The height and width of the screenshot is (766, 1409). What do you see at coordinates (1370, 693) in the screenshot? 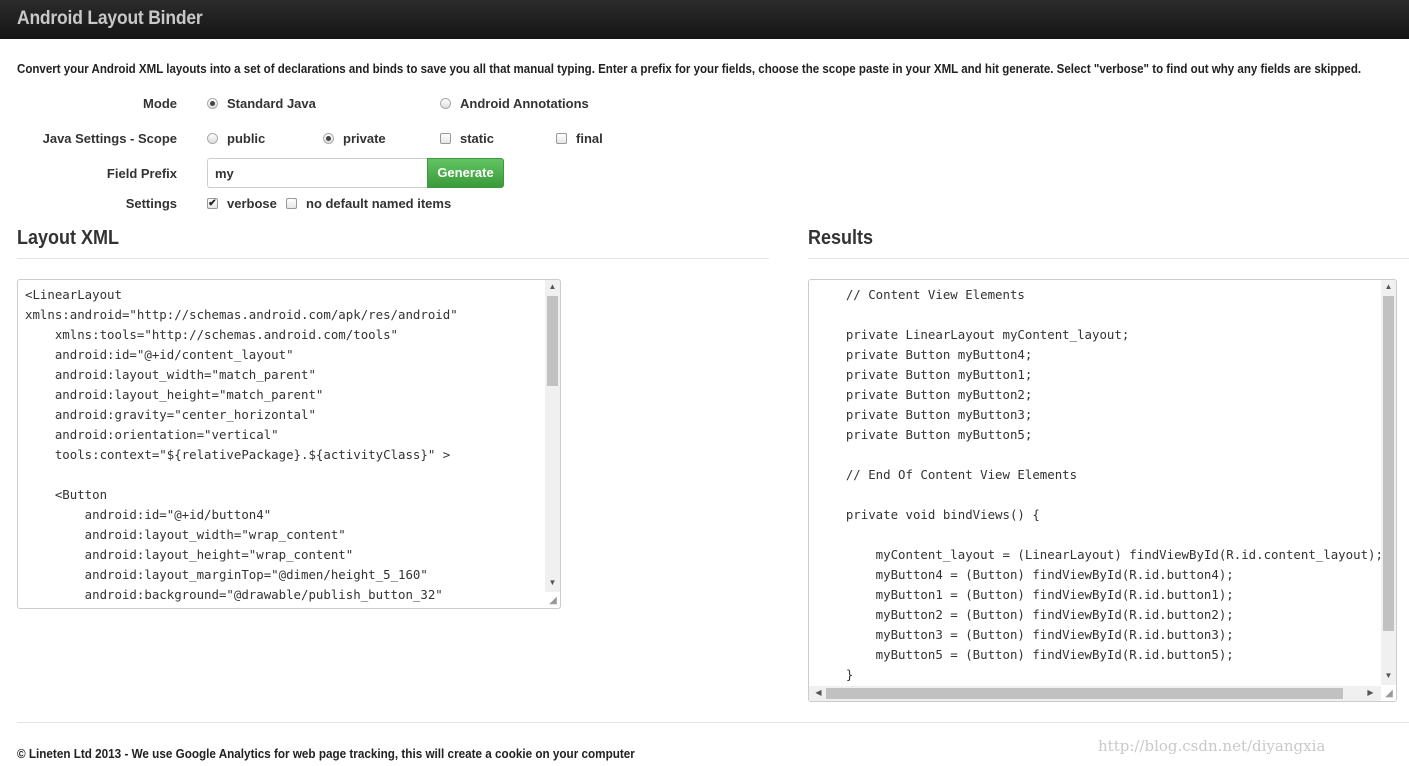
I see `scroll-right-arrow-icon: ▶` at bounding box center [1370, 693].